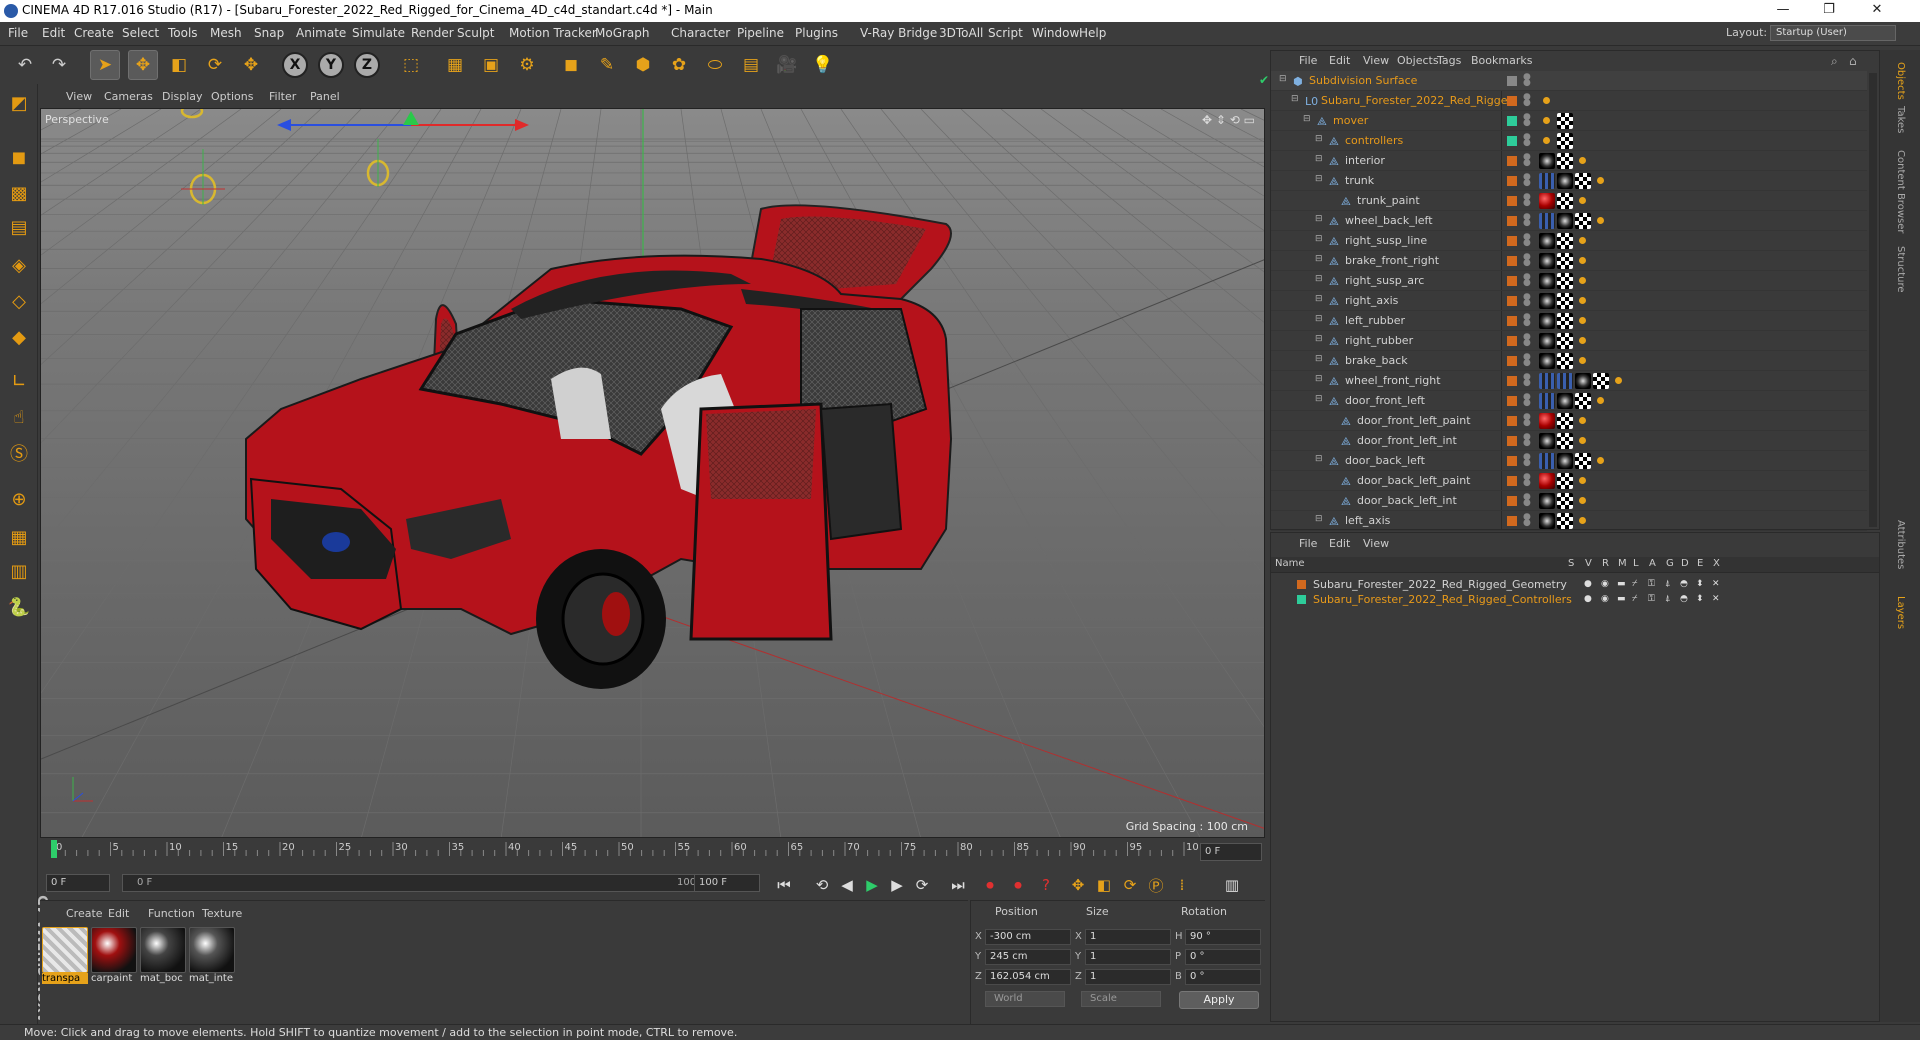 This screenshot has width=1920, height=1040. I want to click on move-key-icon: ✥, so click(1078, 885).